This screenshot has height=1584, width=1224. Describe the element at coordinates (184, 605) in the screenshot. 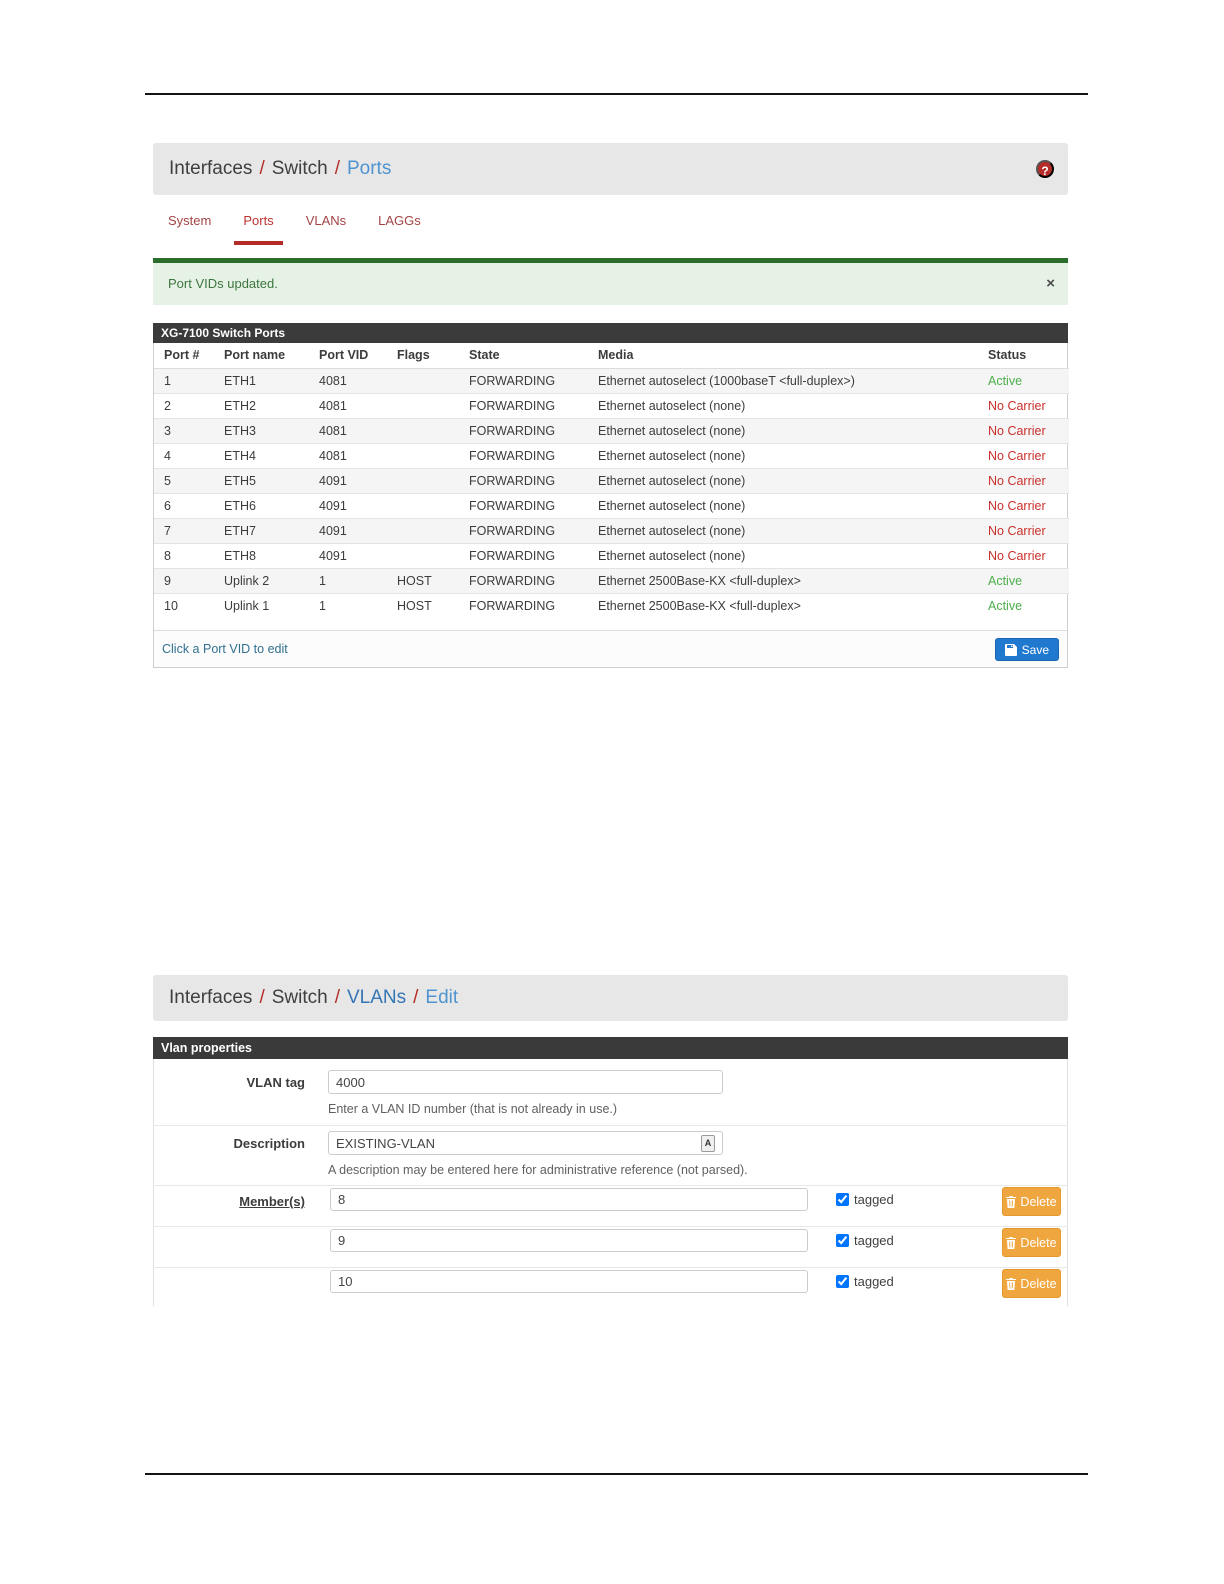

I see `cell-port: 10` at that location.